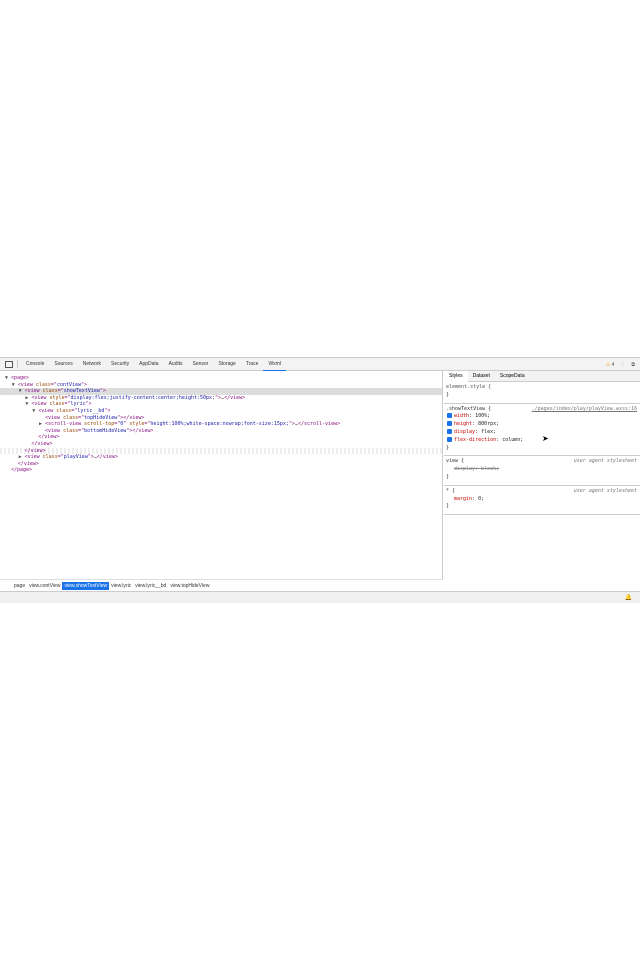  I want to click on sidebar-tabs: Styles Dataset ScopeData, so click(542, 376).